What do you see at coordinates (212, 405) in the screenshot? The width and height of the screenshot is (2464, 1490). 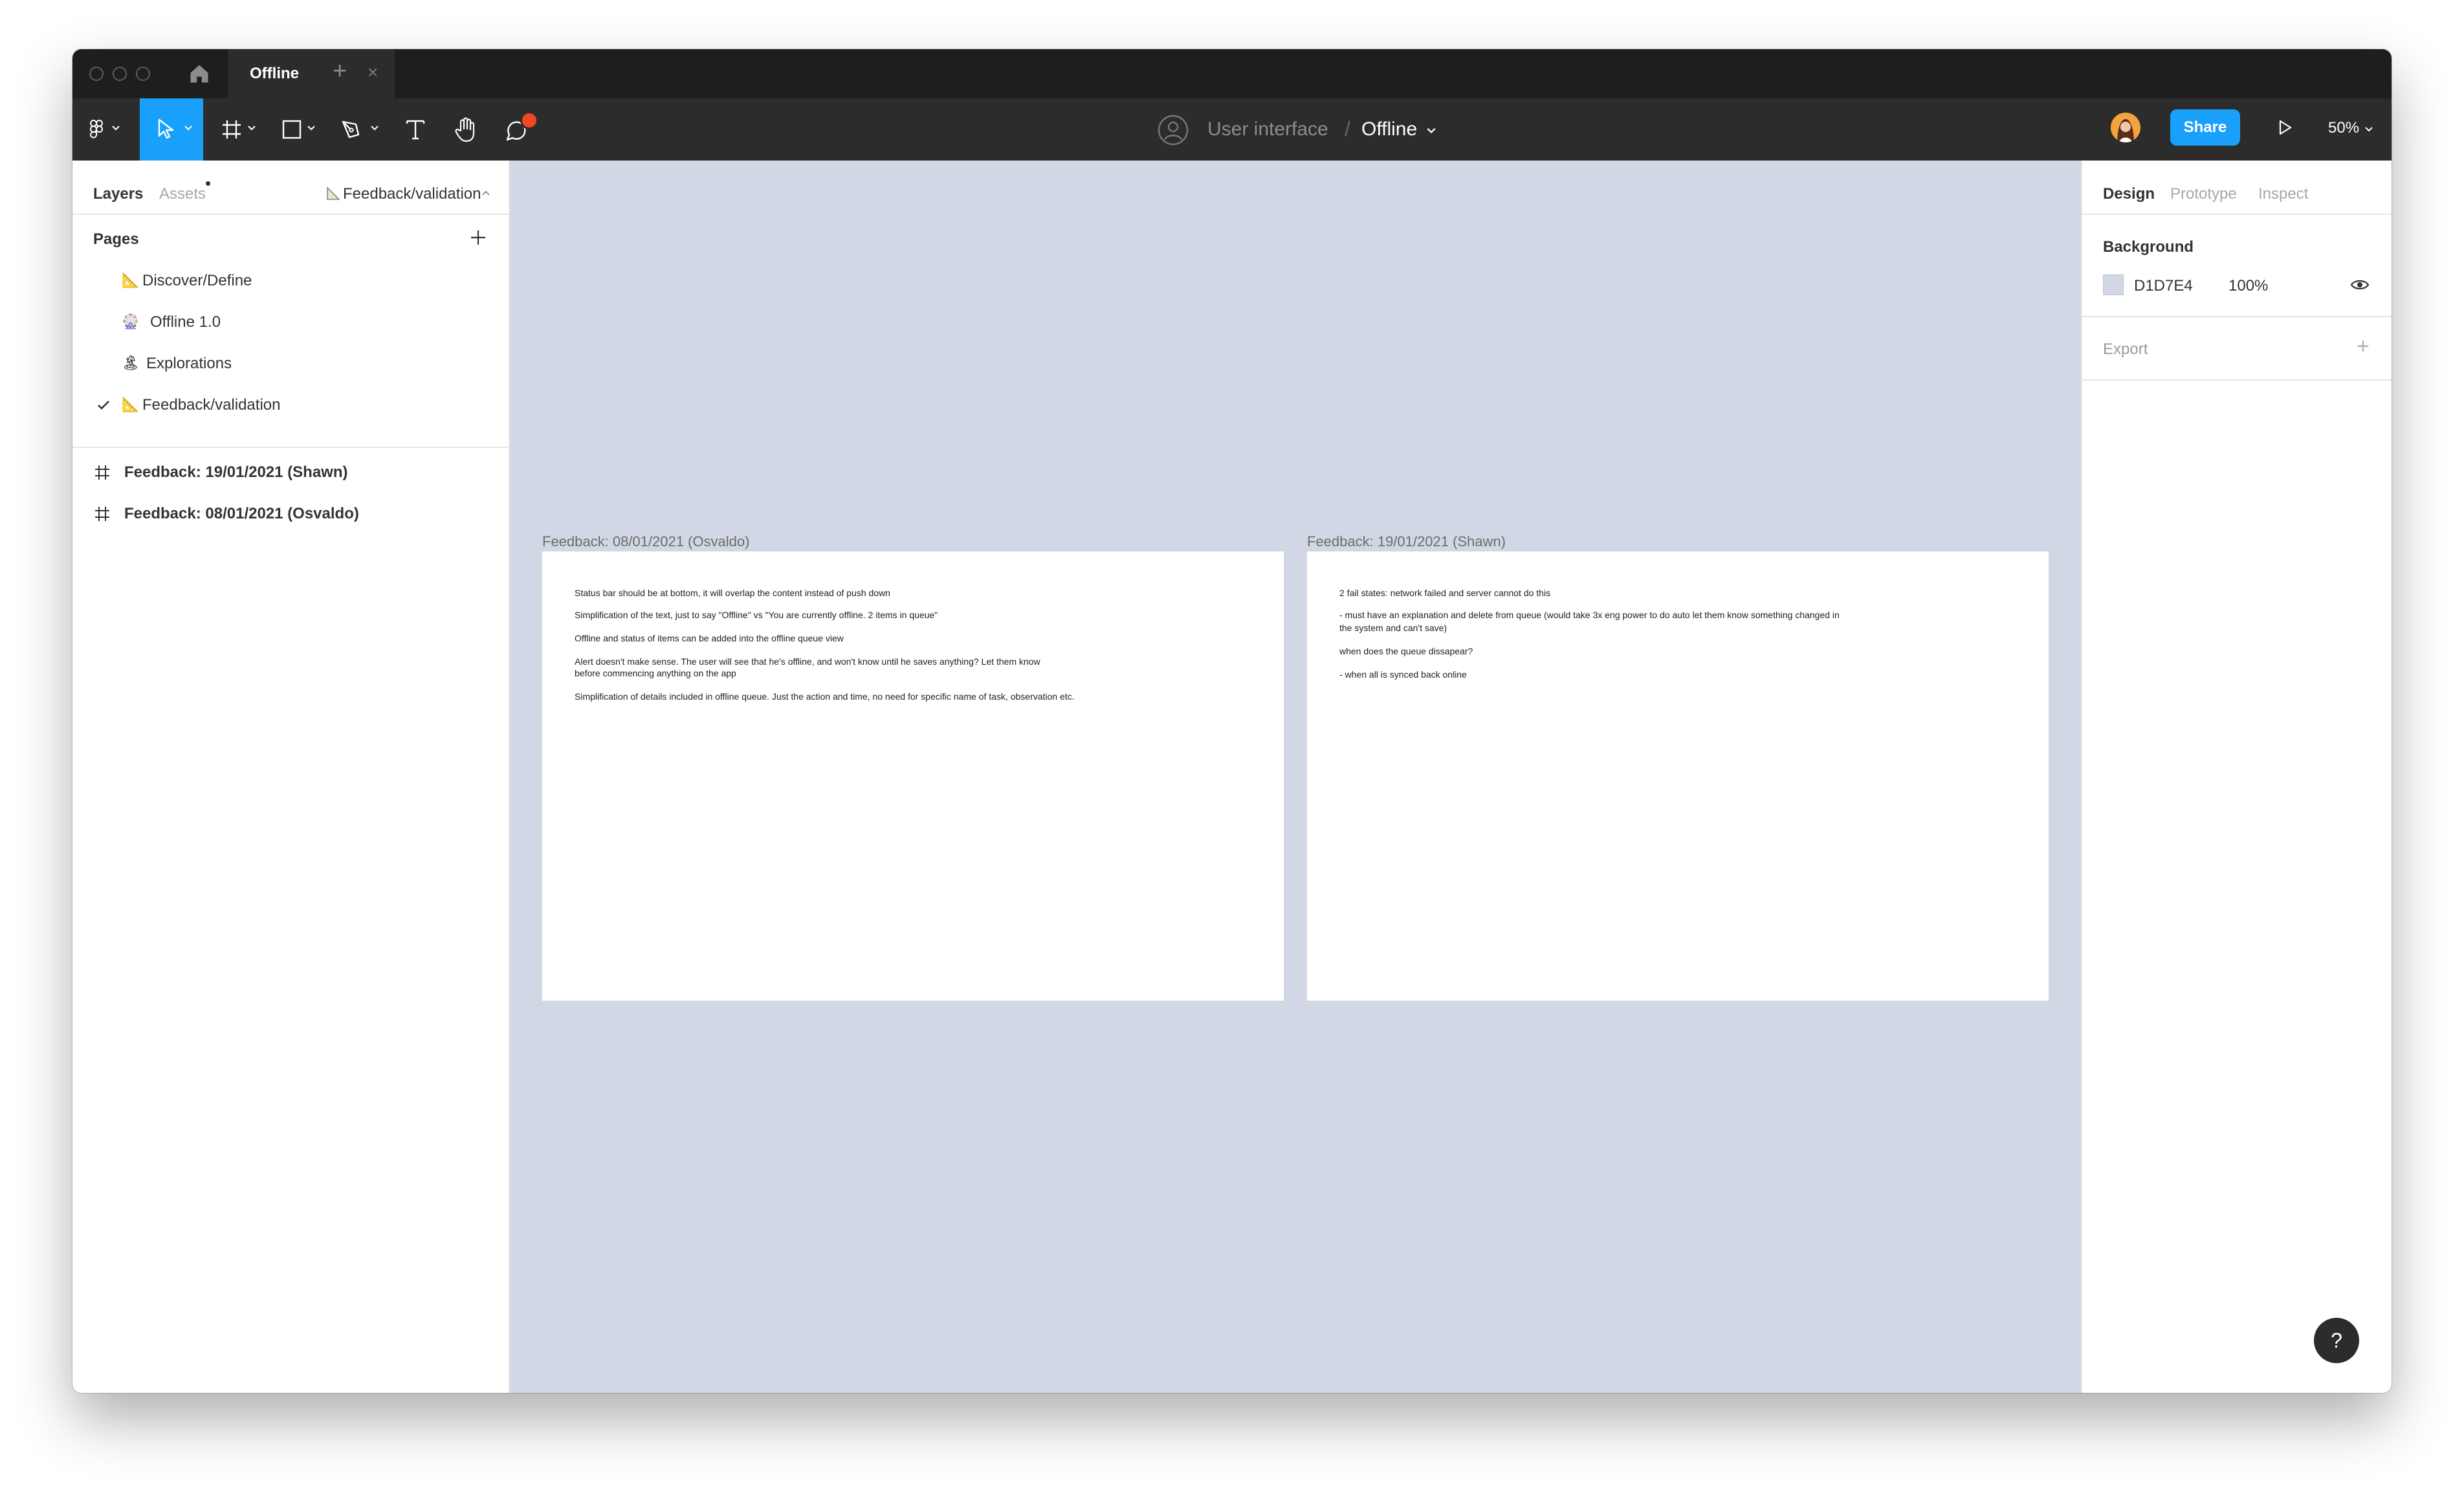 I see `page-item-label: Feedback/validation` at bounding box center [212, 405].